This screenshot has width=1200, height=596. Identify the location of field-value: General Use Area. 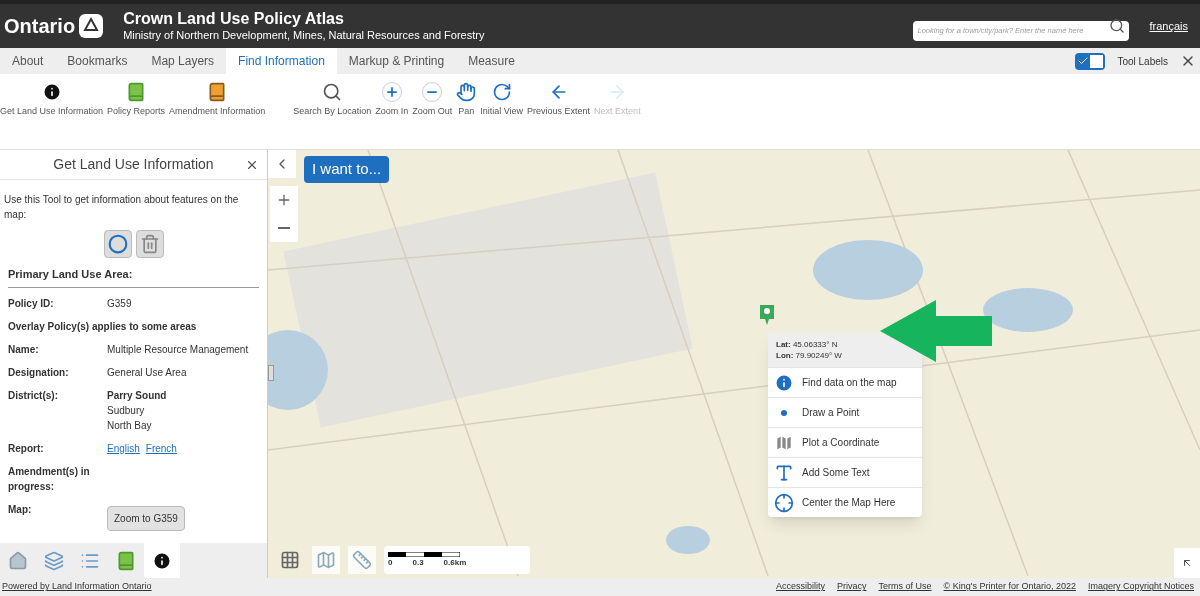
(147, 372).